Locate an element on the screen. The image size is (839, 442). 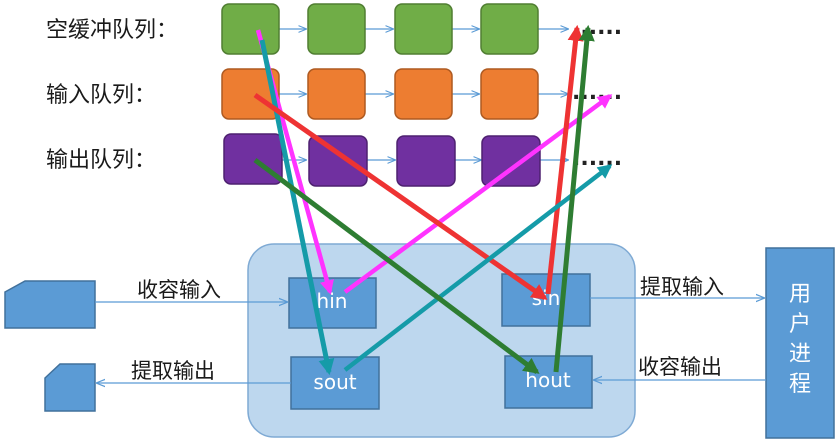
user-process-label-3: 进 is located at coordinates (800, 354).